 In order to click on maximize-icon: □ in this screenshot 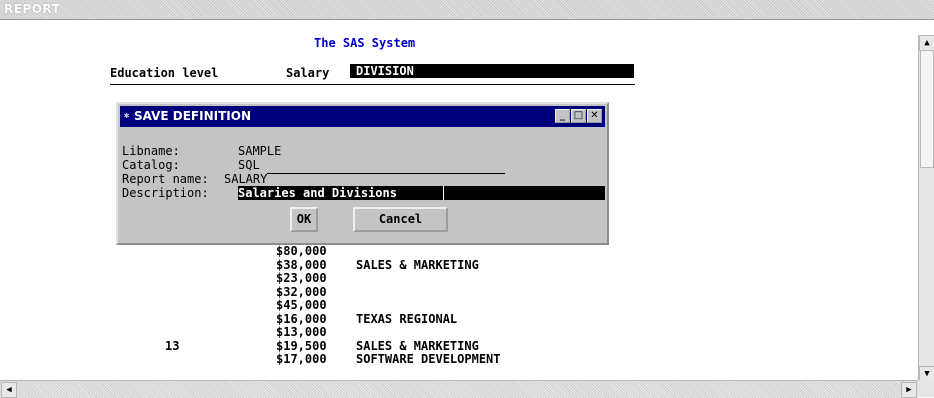, I will do `click(578, 116)`.